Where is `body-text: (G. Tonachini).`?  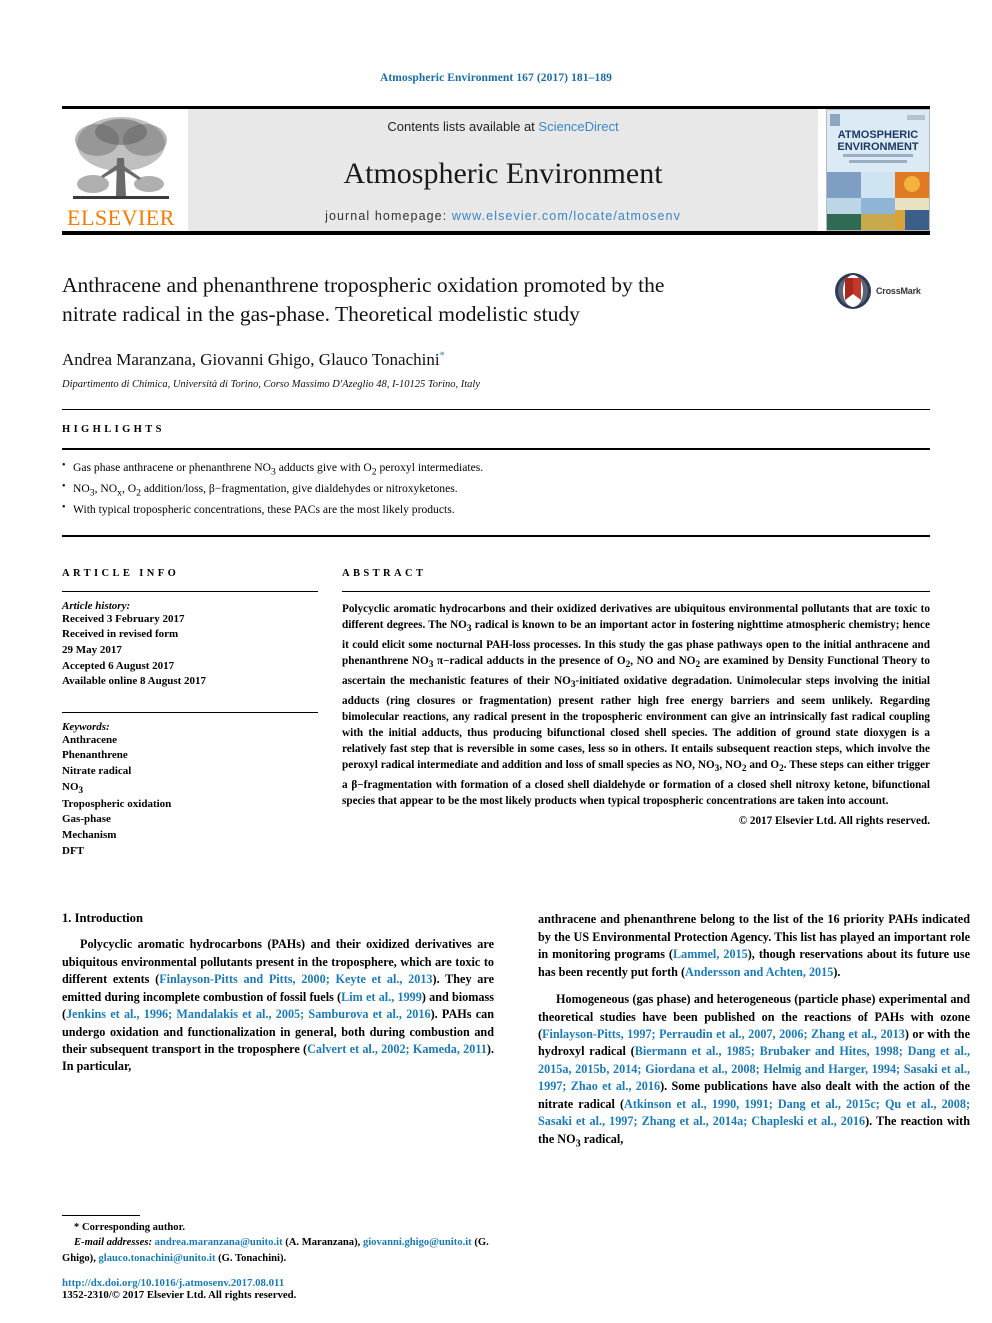 body-text: (G. Tonachini). is located at coordinates (251, 1258).